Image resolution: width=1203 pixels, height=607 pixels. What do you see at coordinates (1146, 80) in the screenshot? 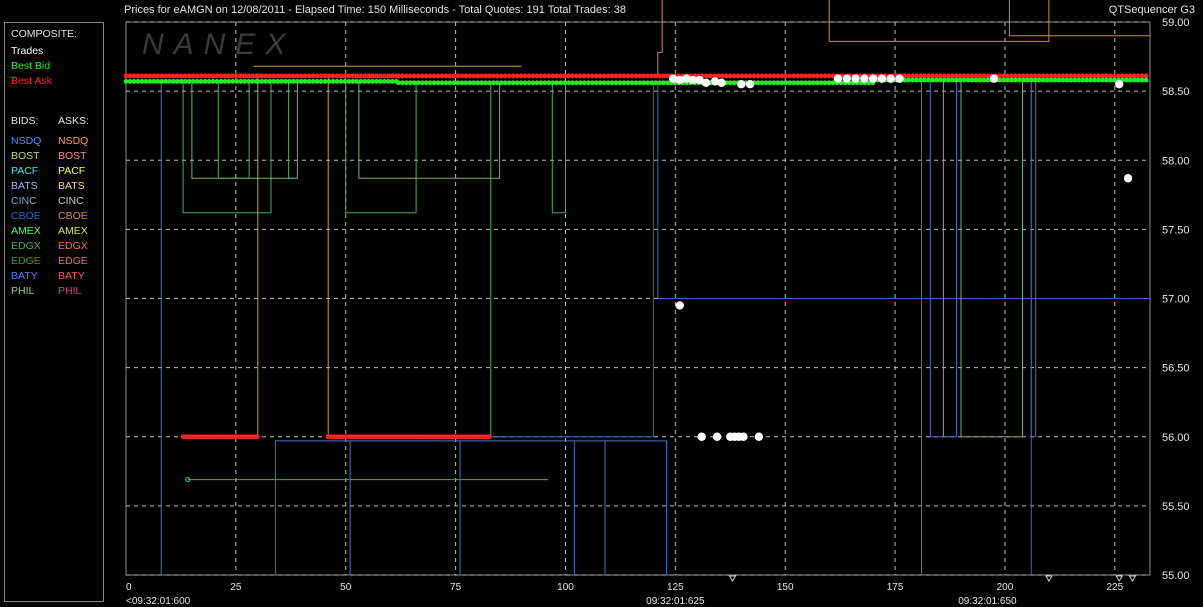
I see `best-bid-marker` at bounding box center [1146, 80].